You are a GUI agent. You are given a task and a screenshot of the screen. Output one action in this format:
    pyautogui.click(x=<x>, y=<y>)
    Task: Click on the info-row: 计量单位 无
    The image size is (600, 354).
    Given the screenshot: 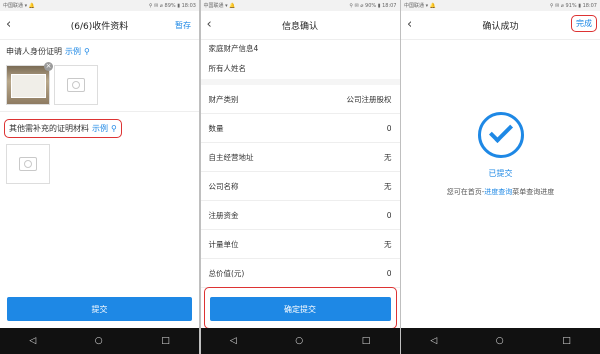 What is the action you would take?
    pyautogui.click(x=300, y=244)
    